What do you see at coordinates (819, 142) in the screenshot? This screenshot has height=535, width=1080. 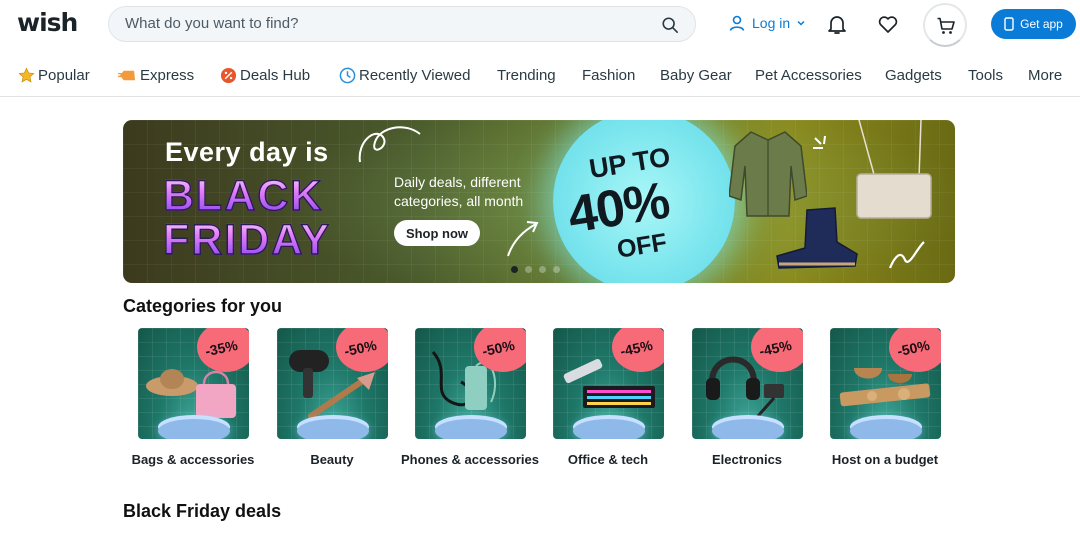 I see `sparkle-decoration` at bounding box center [819, 142].